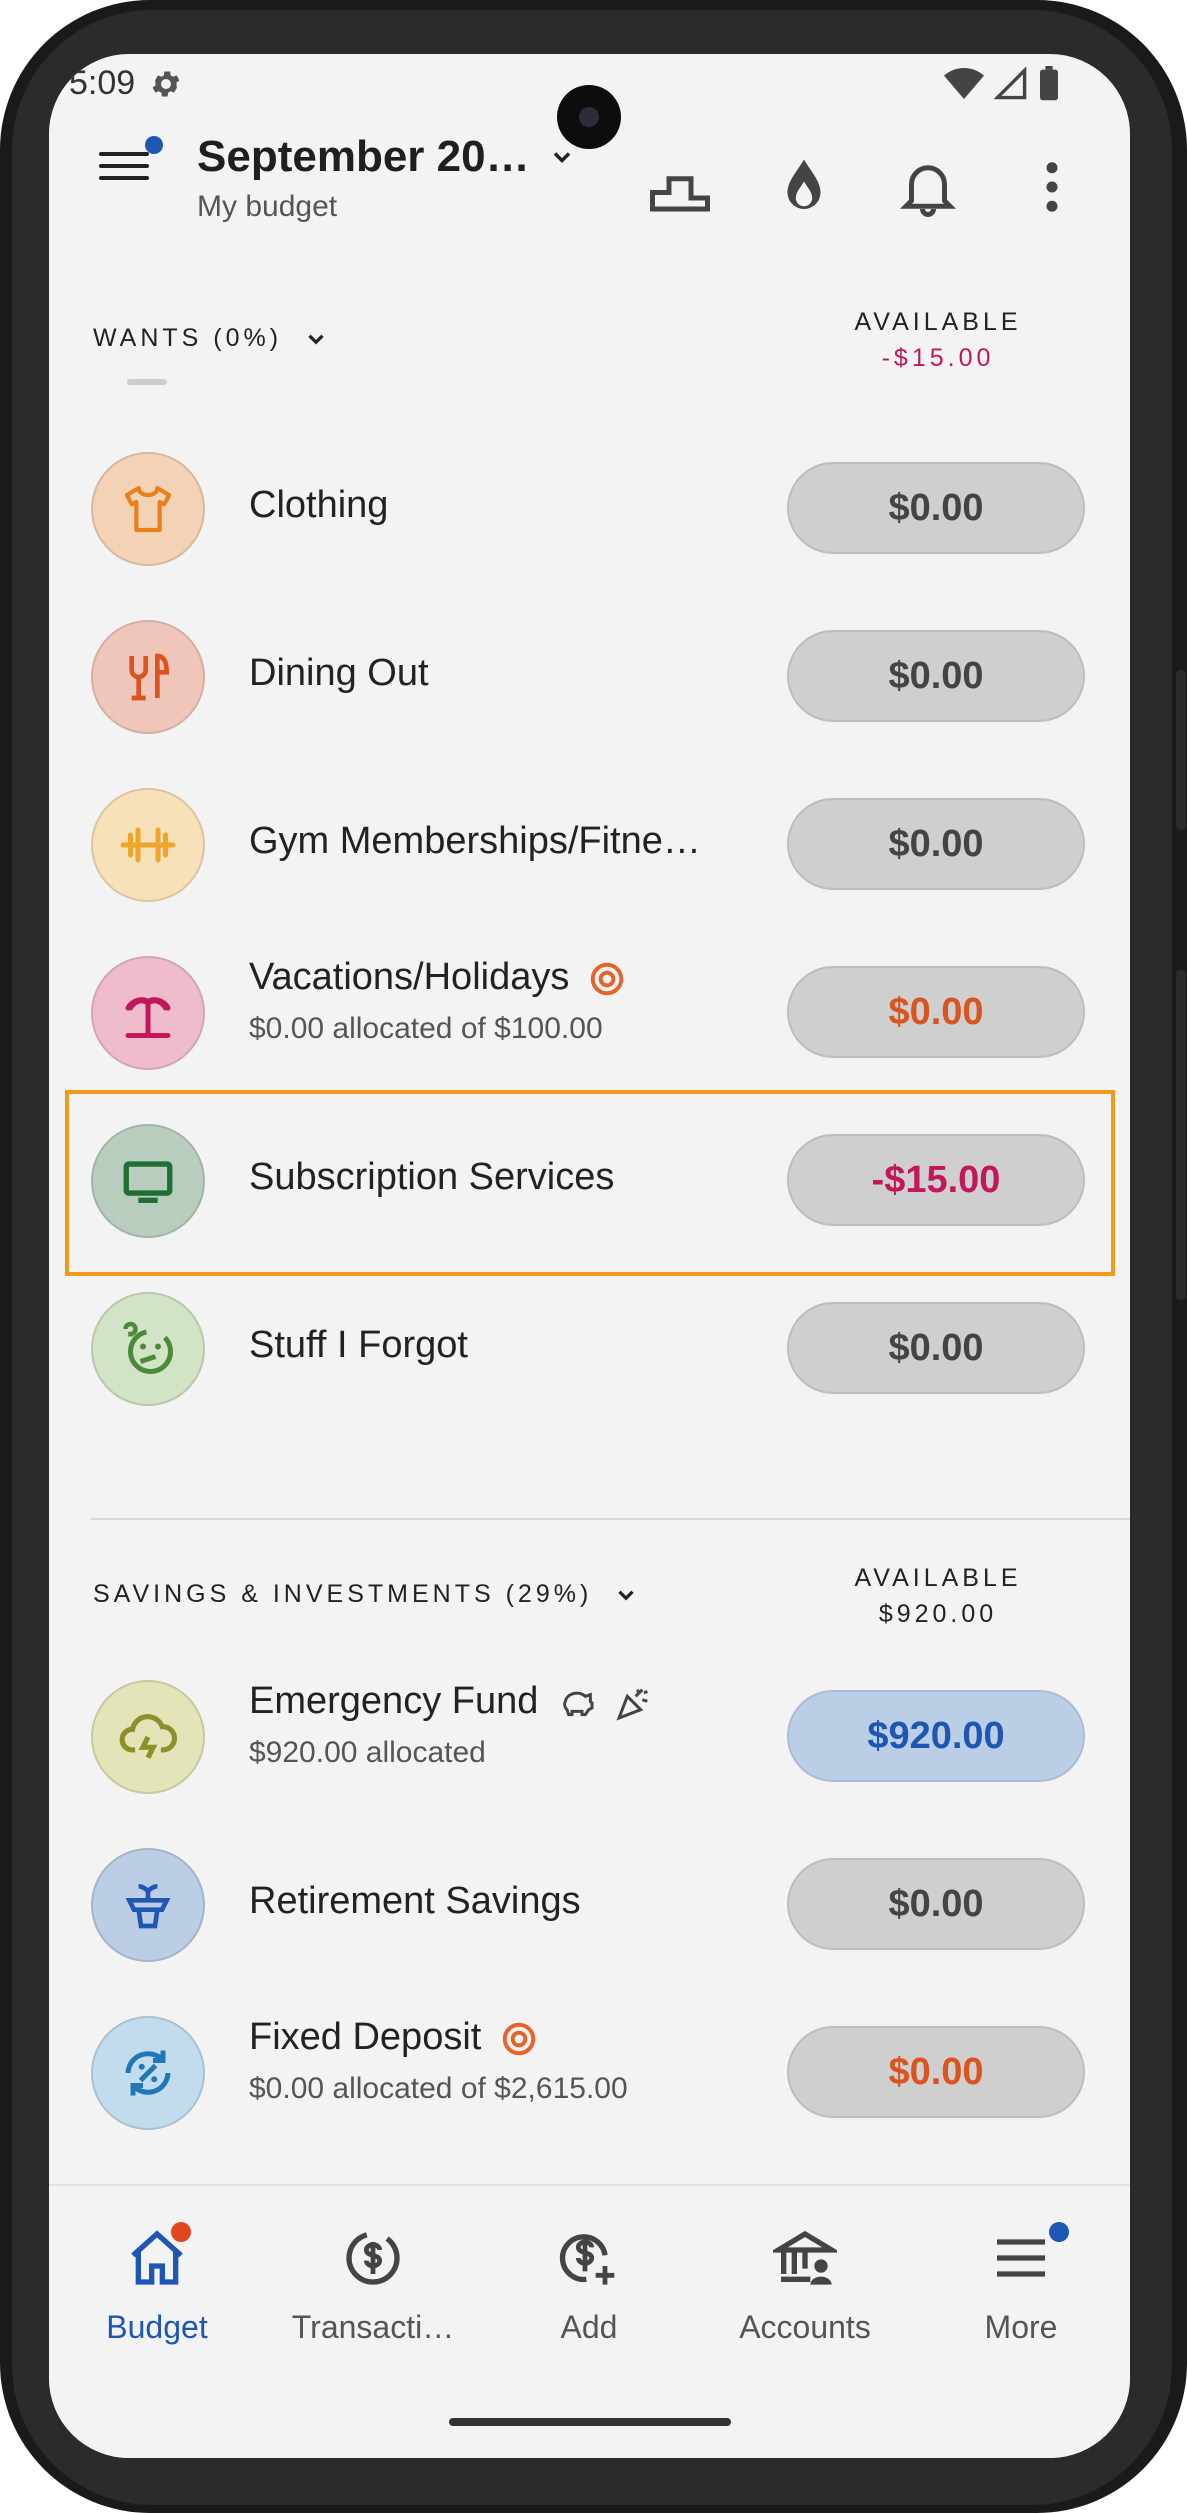 This screenshot has height=2513, width=1187. I want to click on savings-section-toggle: SAVINGS & INVESTMENTS (29%), so click(366, 1594).